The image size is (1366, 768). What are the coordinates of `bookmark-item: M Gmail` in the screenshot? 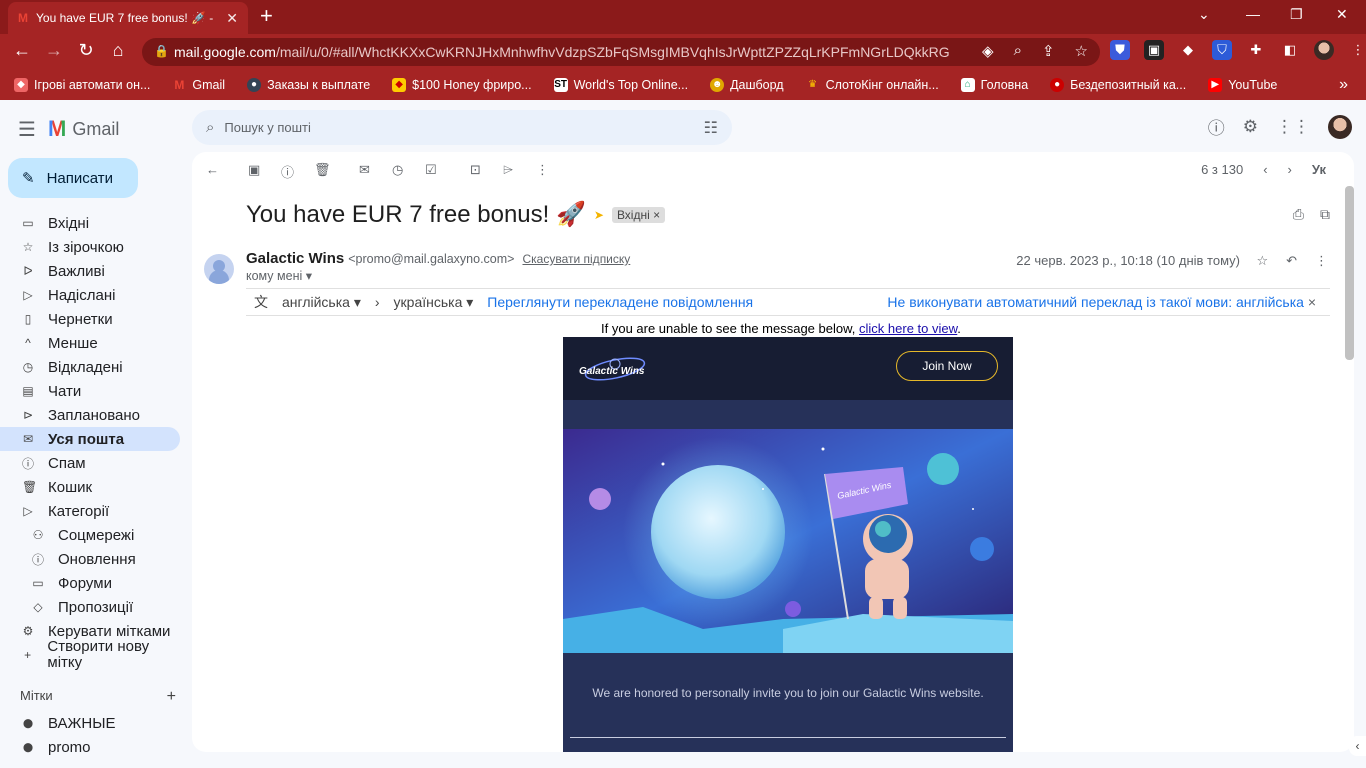 It's located at (198, 85).